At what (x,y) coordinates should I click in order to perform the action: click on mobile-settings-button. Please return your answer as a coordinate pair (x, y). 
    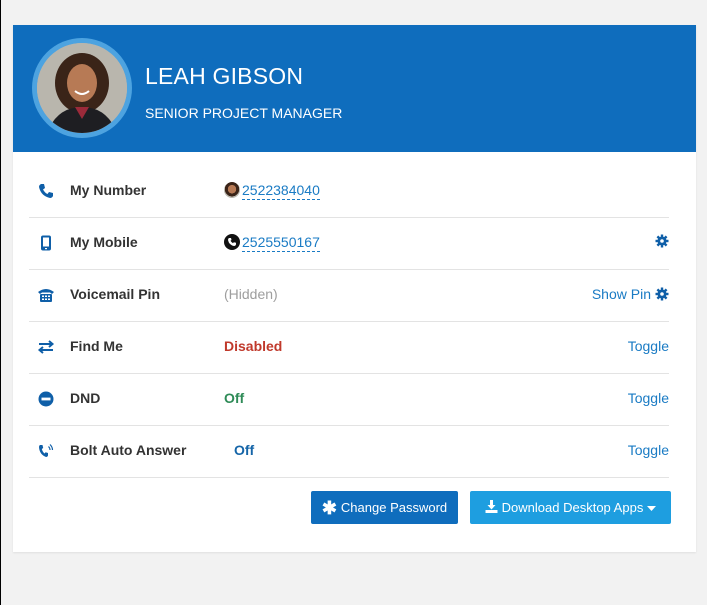
    Looking at the image, I should click on (662, 241).